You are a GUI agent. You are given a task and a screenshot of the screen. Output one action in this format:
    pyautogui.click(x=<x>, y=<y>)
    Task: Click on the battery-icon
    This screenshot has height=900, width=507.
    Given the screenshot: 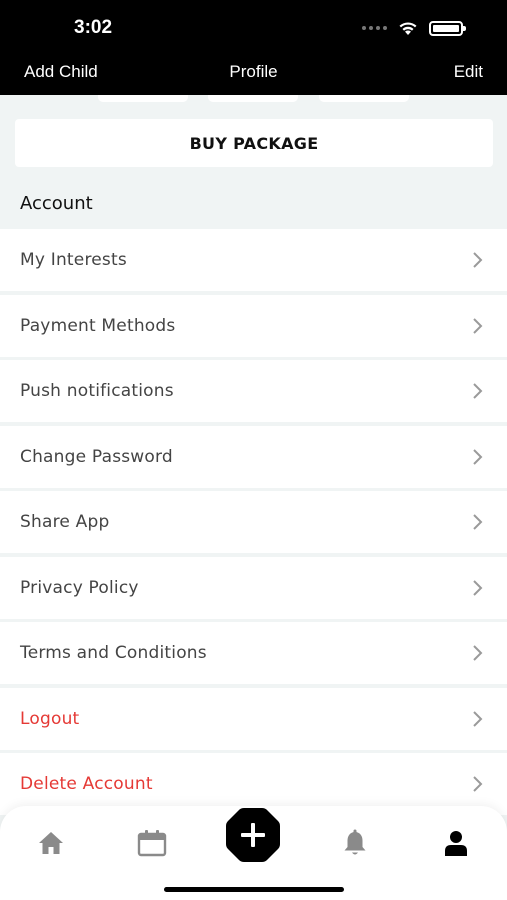 What is the action you would take?
    pyautogui.click(x=447, y=28)
    